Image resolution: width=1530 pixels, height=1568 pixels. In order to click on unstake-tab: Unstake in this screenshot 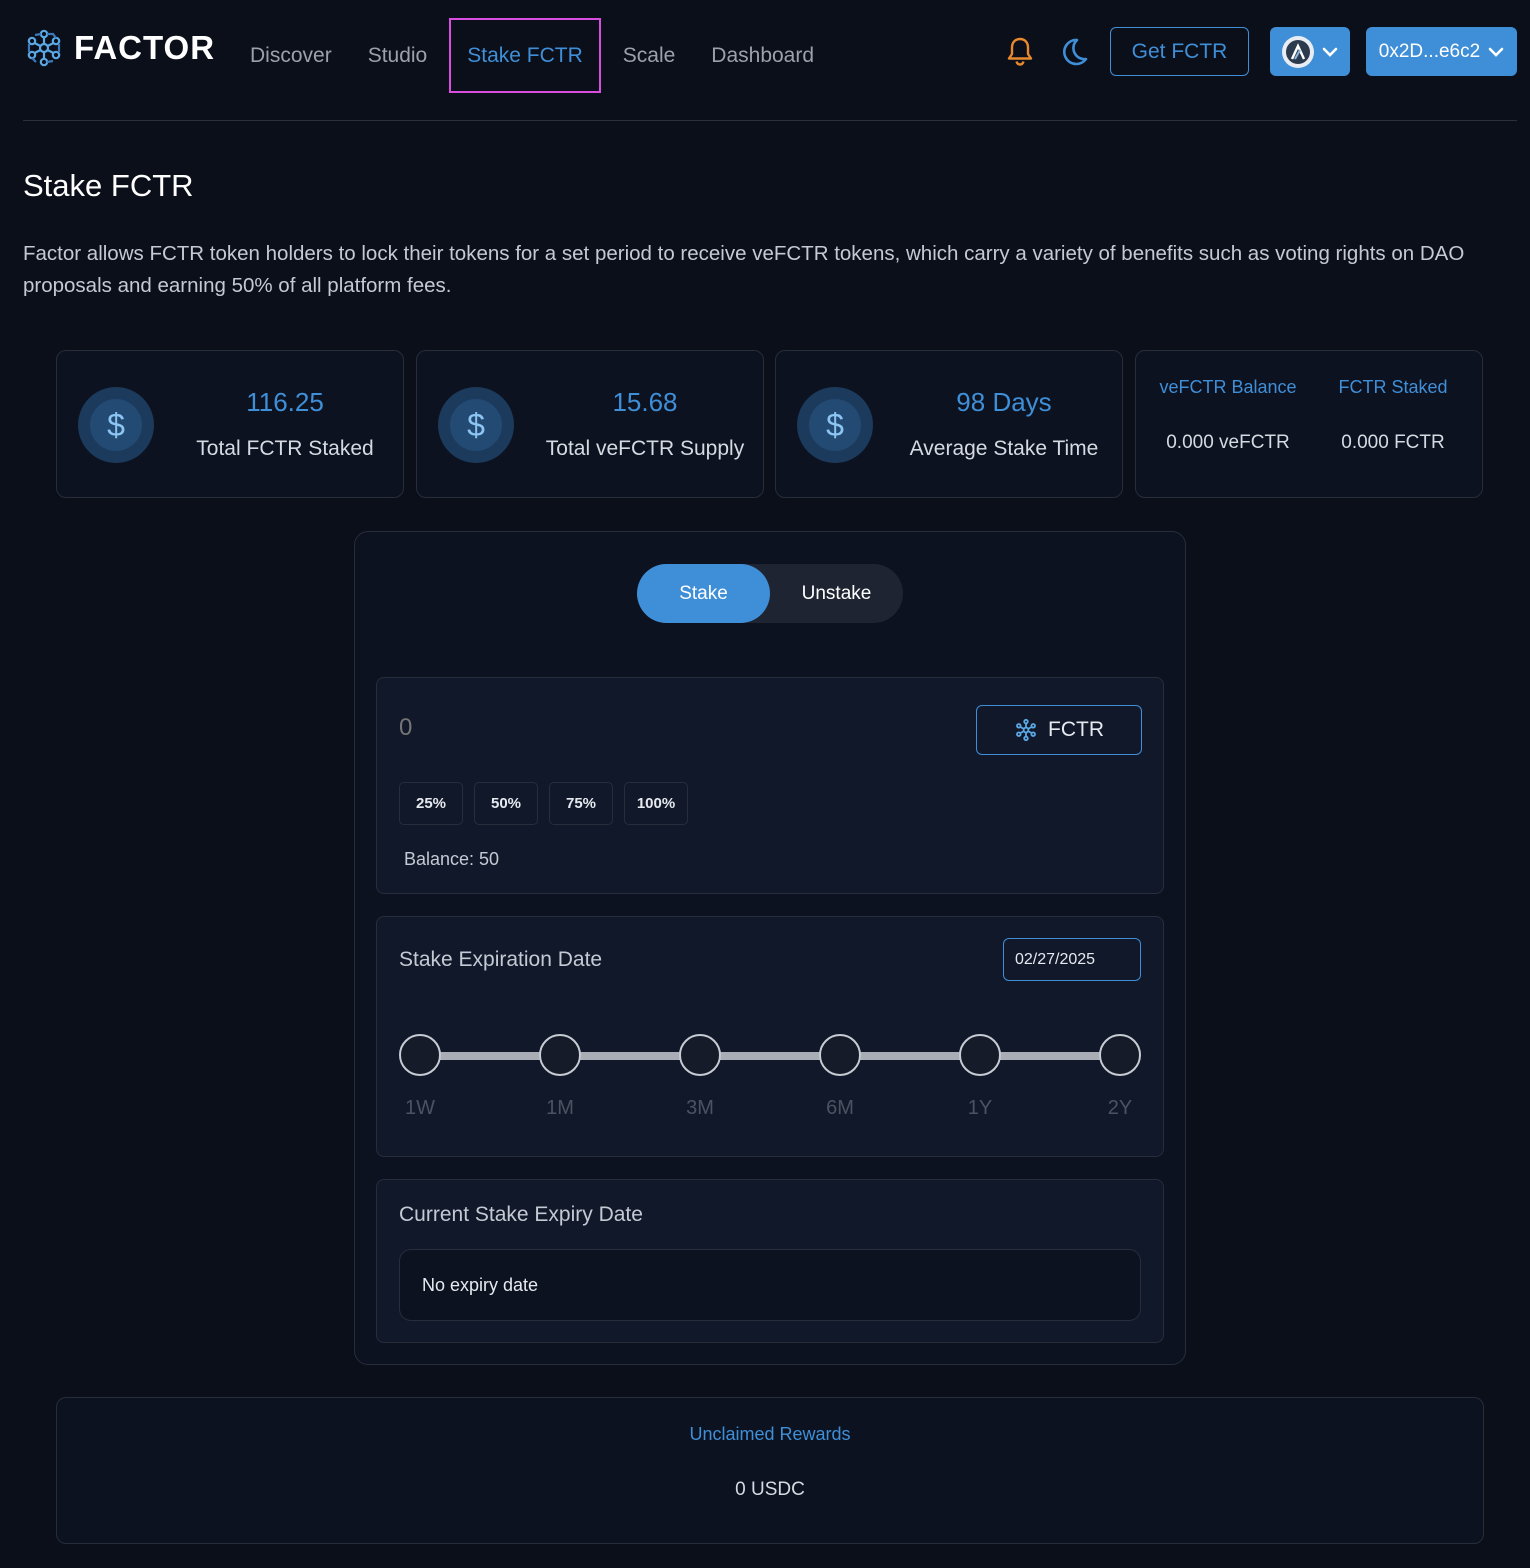, I will do `click(836, 593)`.